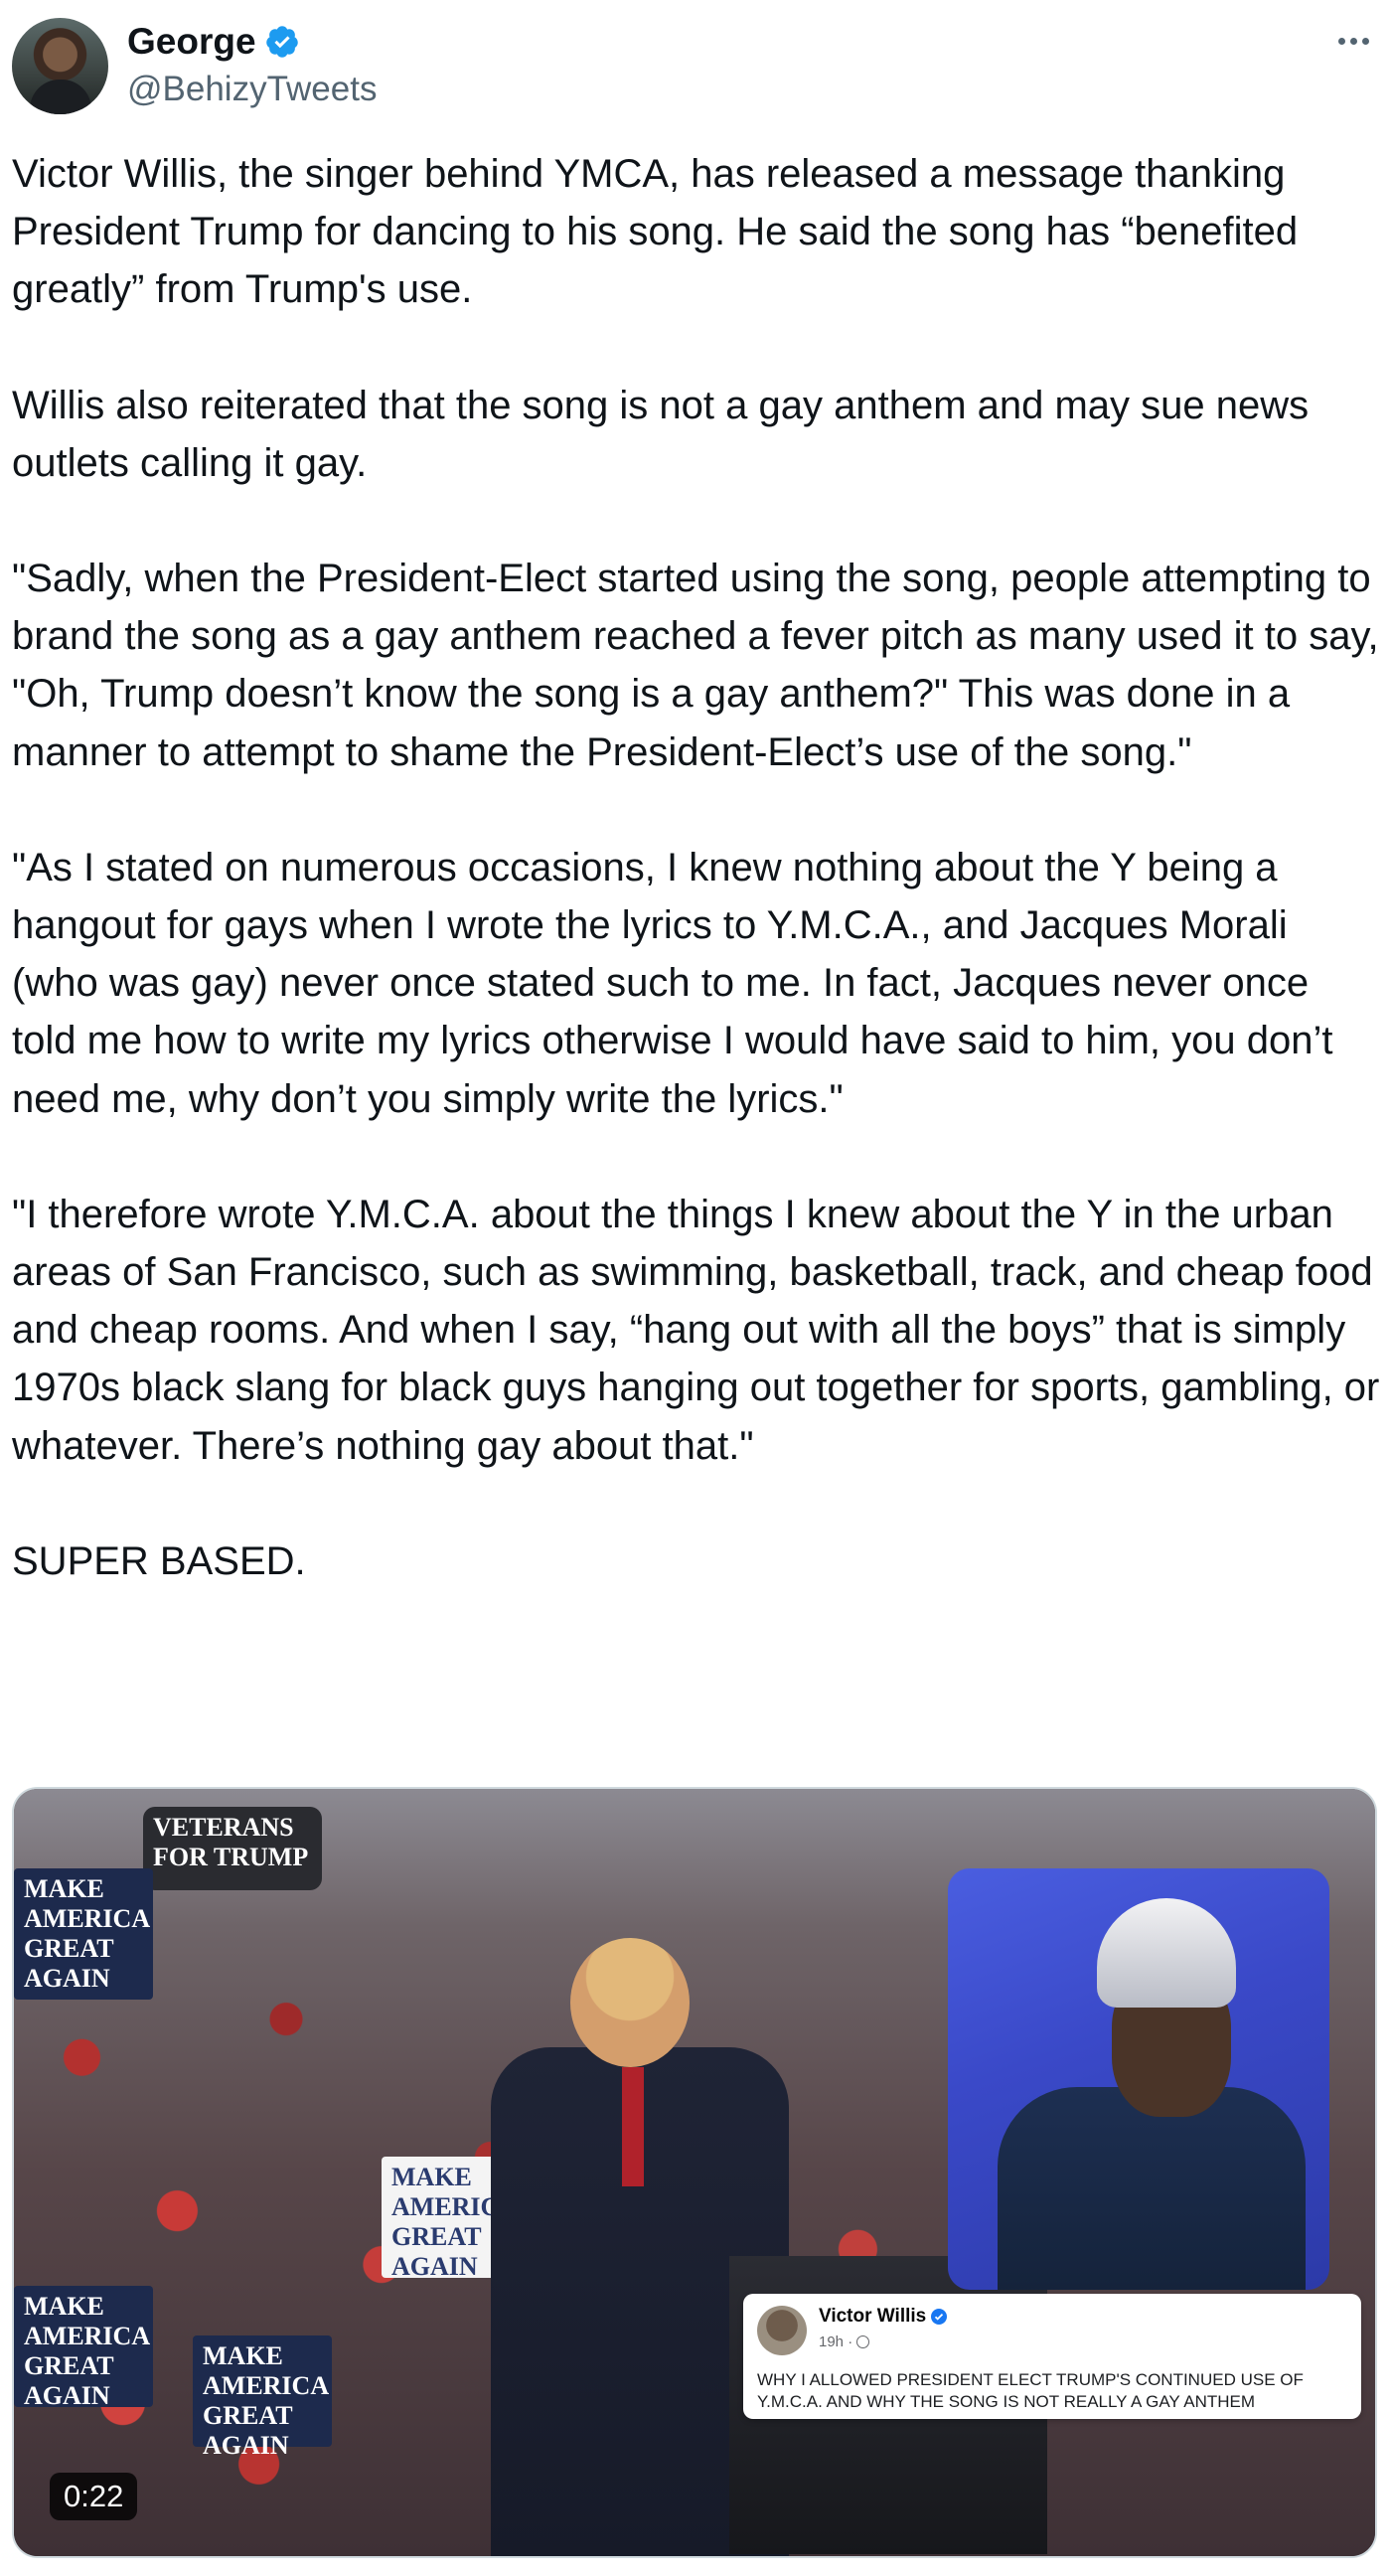  I want to click on inset-portrait-photo, so click(1138, 2079).